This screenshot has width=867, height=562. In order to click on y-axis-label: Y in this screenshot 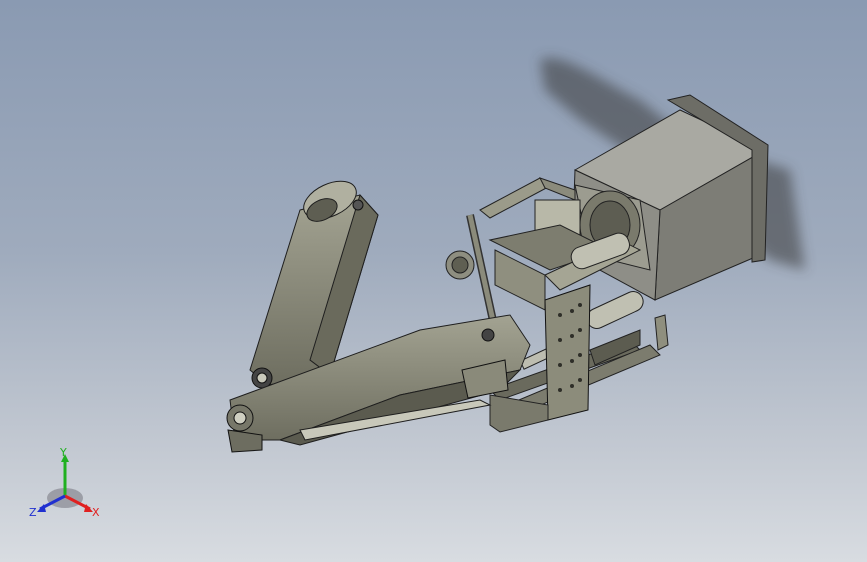, I will do `click(63, 452)`.